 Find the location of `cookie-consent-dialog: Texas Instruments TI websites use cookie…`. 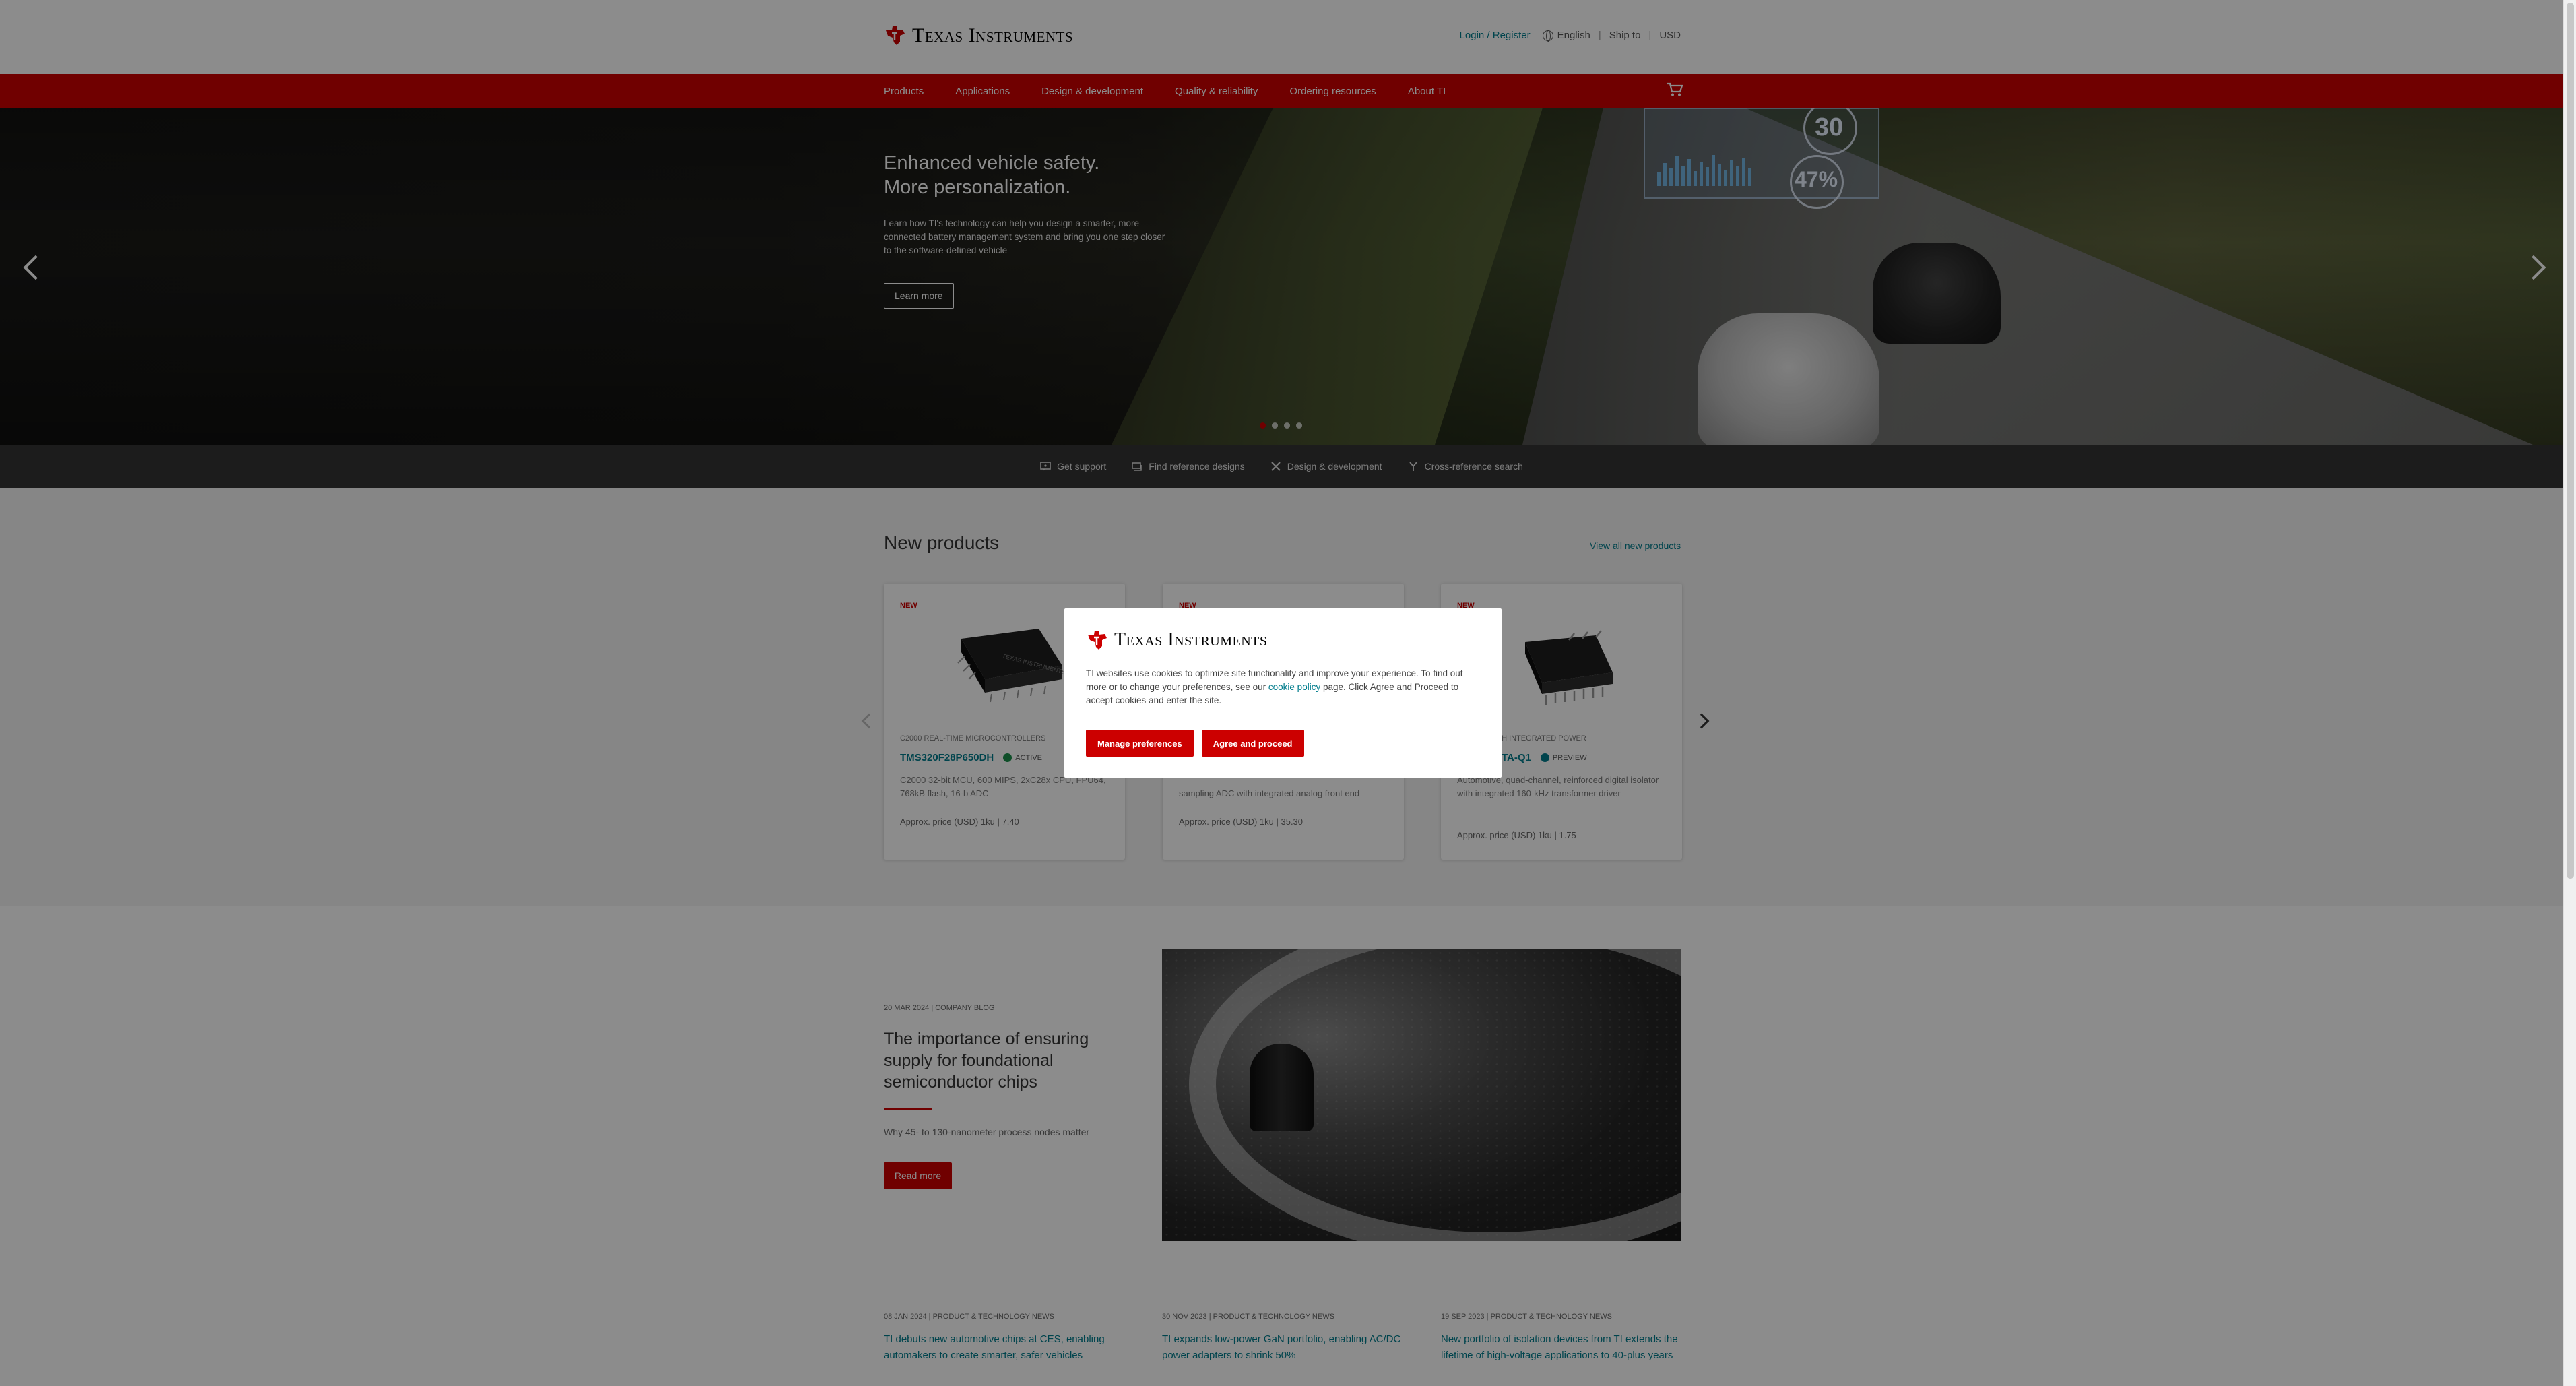

cookie-consent-dialog: Texas Instruments TI websites use cookie… is located at coordinates (1283, 693).